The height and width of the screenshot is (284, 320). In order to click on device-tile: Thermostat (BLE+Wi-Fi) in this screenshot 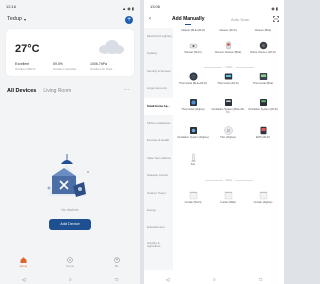, I will do `click(193, 78)`.